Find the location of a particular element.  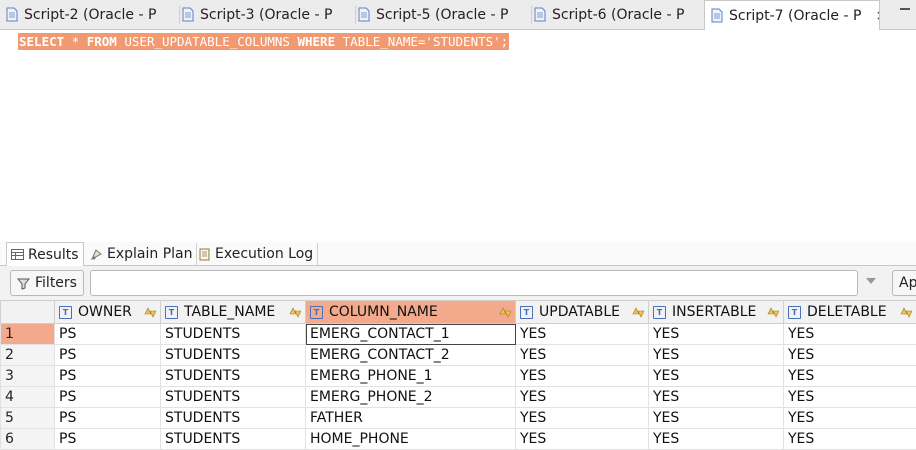

column-header-label: DELETABLE is located at coordinates (847, 312).